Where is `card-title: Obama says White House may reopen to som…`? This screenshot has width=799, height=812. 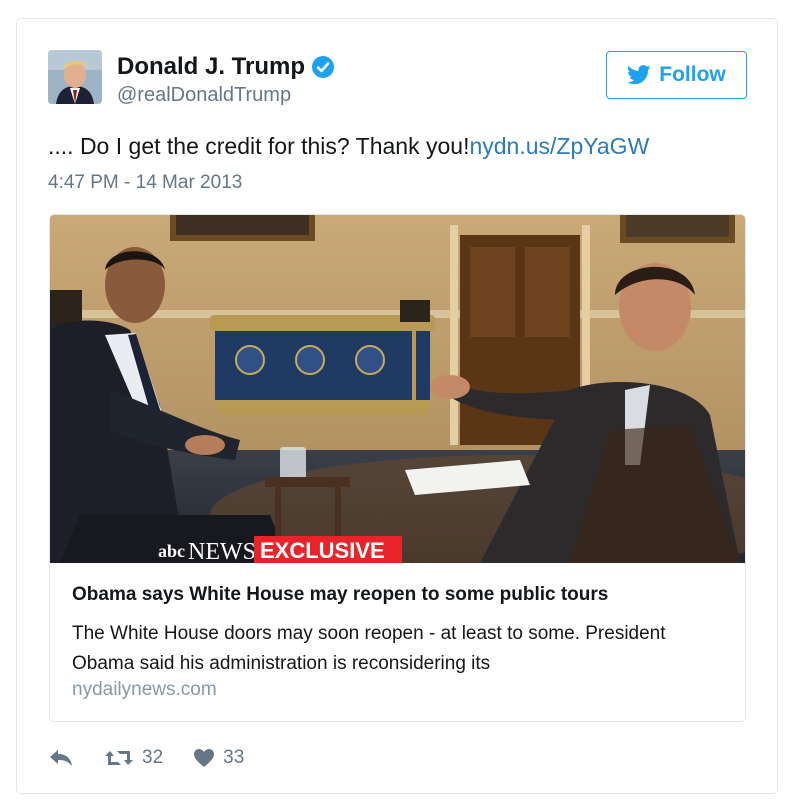
card-title: Obama says White House may reopen to som… is located at coordinates (340, 595).